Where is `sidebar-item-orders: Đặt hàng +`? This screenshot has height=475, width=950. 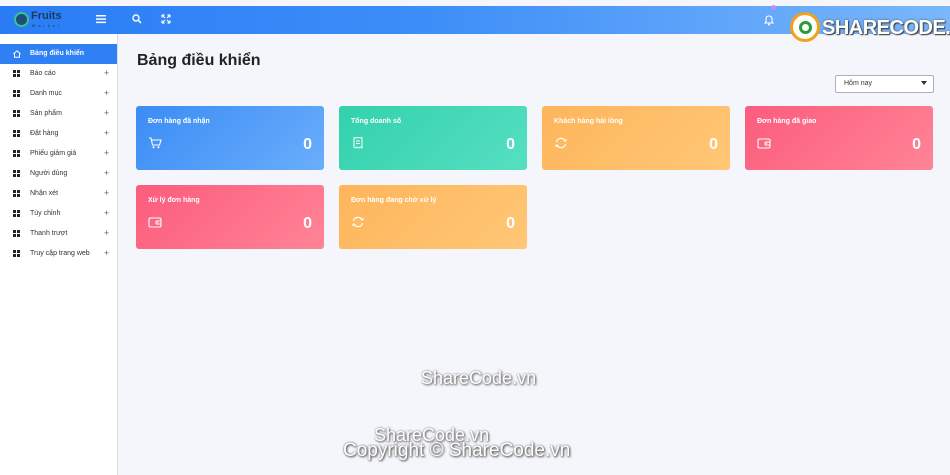 sidebar-item-orders: Đặt hàng + is located at coordinates (58, 134).